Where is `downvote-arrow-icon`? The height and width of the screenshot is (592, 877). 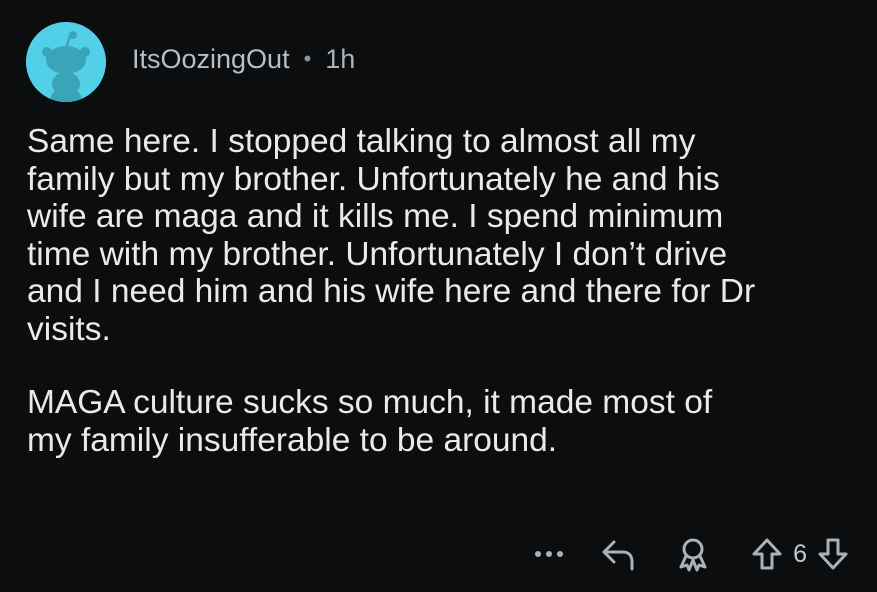 downvote-arrow-icon is located at coordinates (833, 554).